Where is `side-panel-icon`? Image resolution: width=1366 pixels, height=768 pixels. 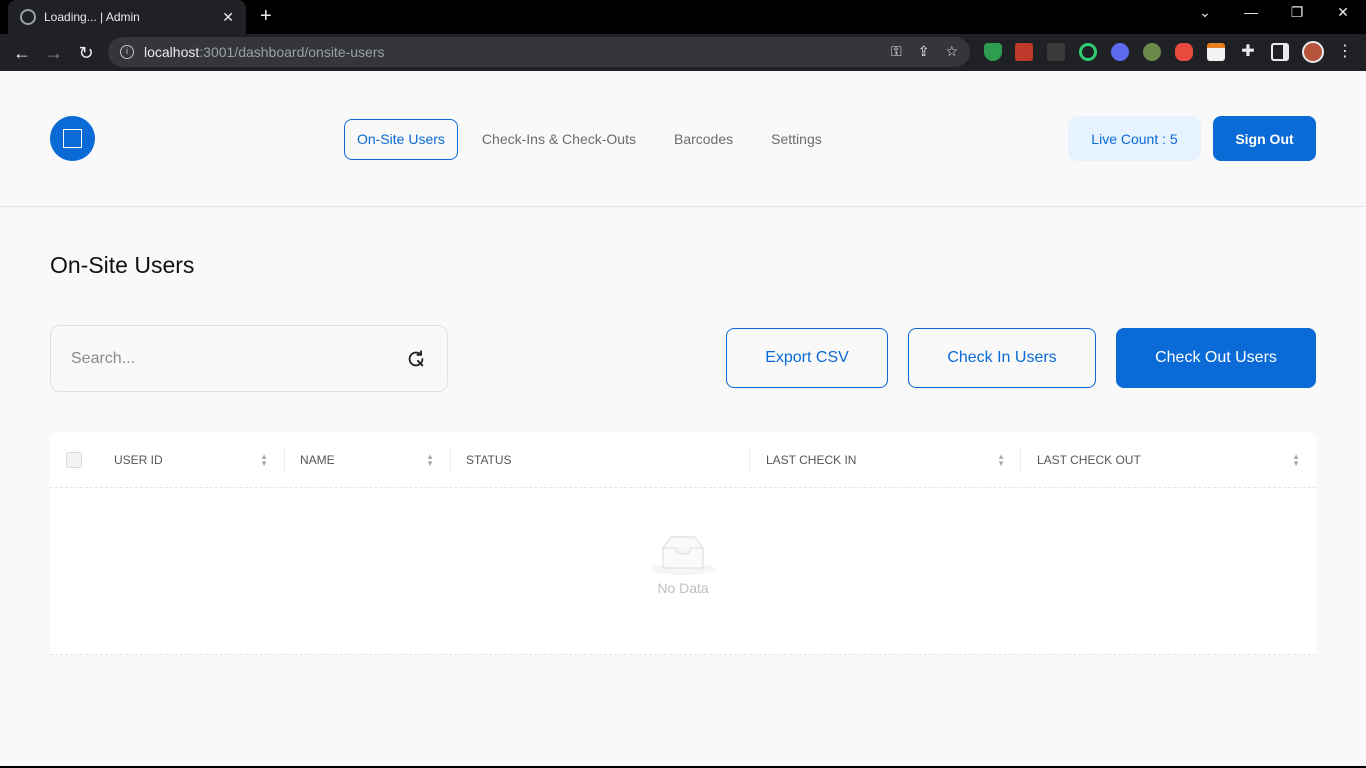
side-panel-icon is located at coordinates (1280, 52).